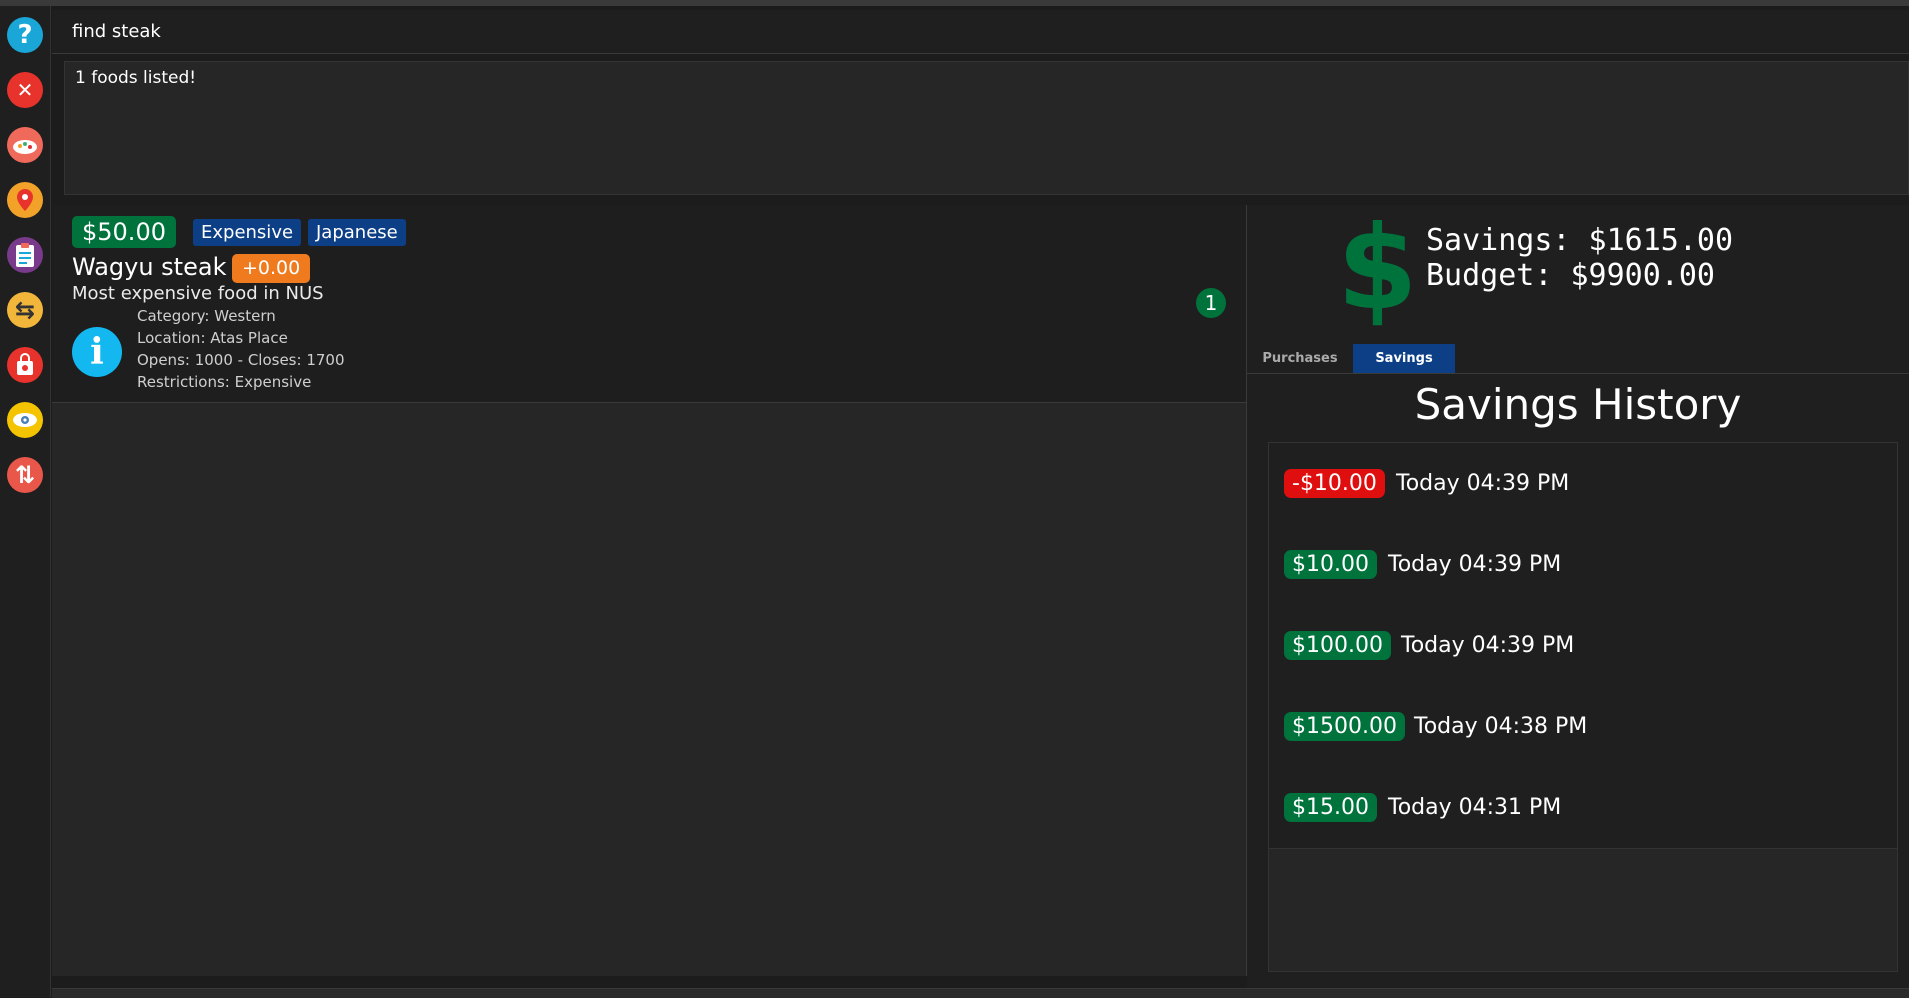  Describe the element at coordinates (1377, 268) in the screenshot. I see `dollar-icon: $` at that location.